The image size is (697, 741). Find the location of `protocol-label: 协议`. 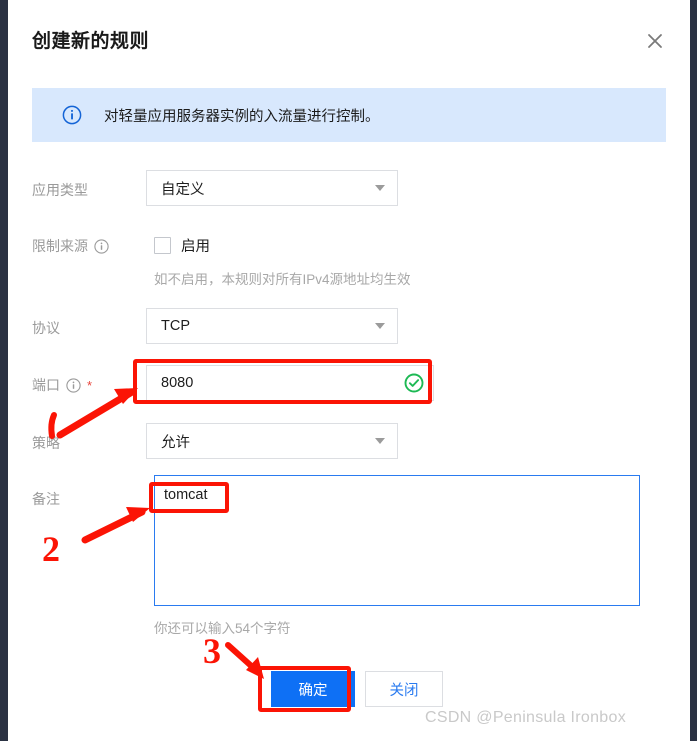

protocol-label: 协议 is located at coordinates (46, 328).